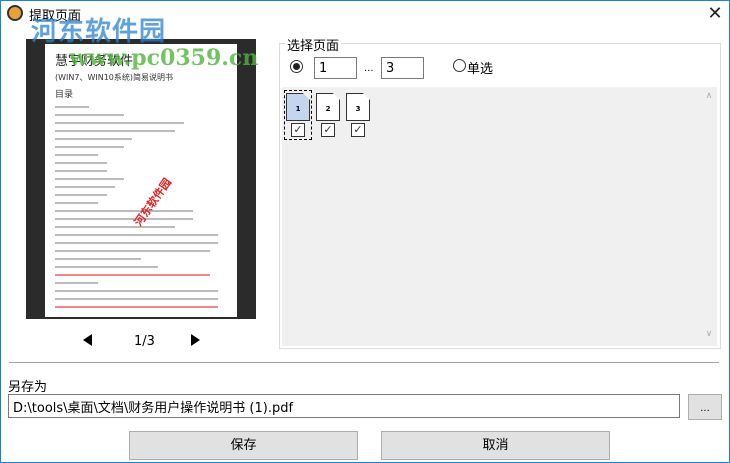  What do you see at coordinates (313, 44) in the screenshot?
I see `select-pages-label: 选择页面` at bounding box center [313, 44].